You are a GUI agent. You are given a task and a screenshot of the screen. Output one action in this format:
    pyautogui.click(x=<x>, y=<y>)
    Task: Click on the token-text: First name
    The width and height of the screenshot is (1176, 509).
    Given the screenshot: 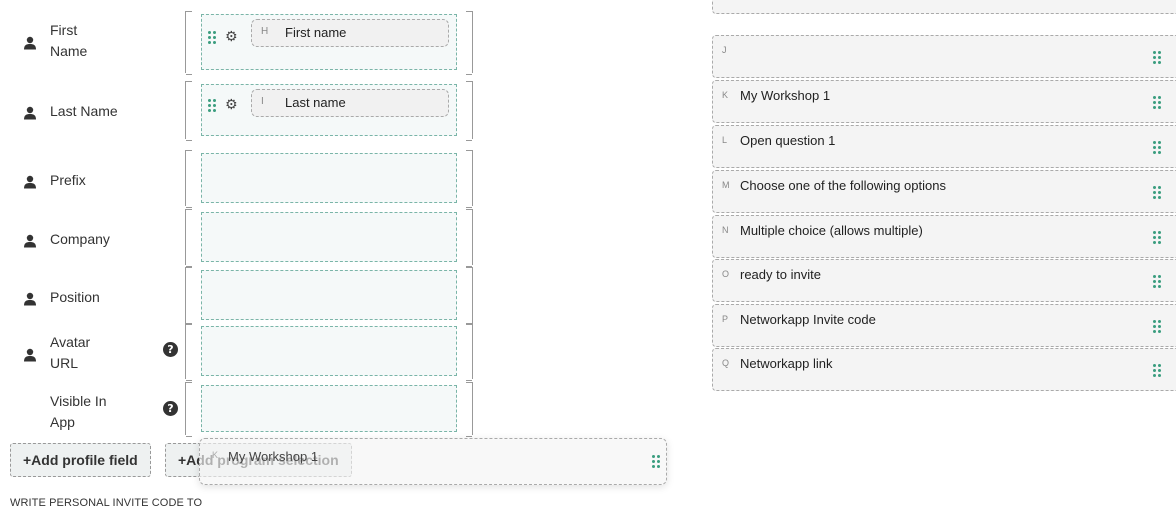 What is the action you would take?
    pyautogui.click(x=316, y=32)
    